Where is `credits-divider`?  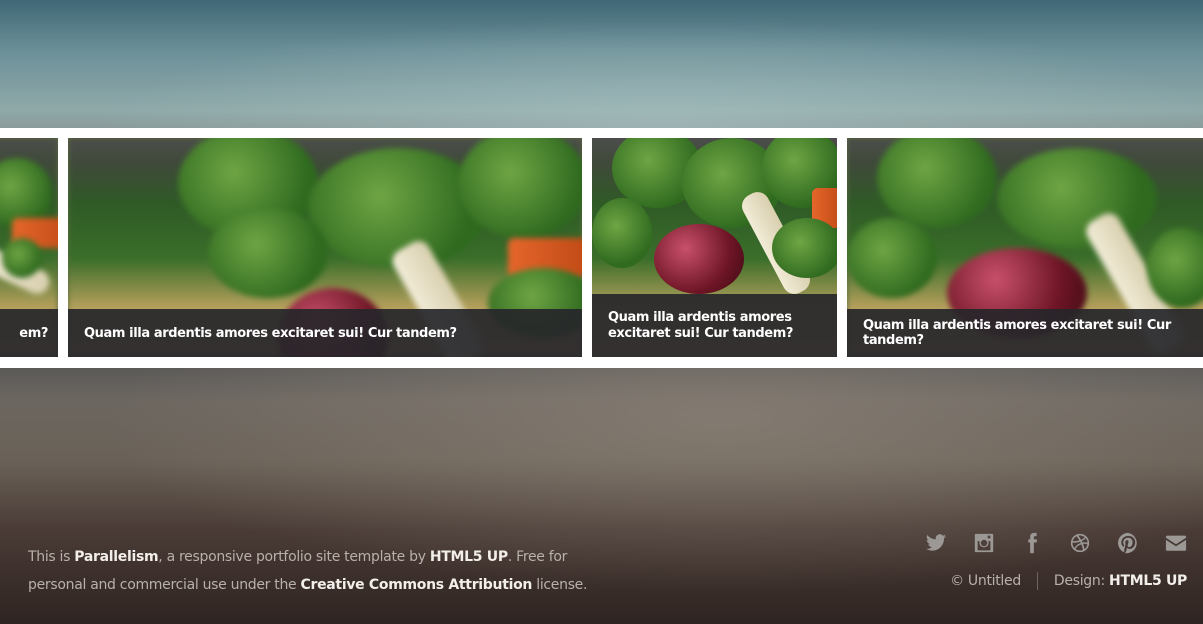 credits-divider is located at coordinates (1037, 581).